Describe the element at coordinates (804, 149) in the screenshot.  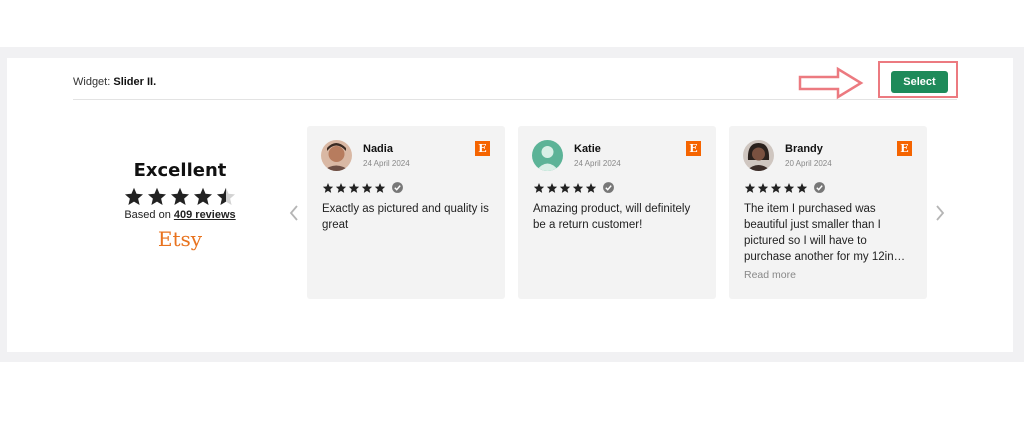
I see `reviewer-name: Brandy` at that location.